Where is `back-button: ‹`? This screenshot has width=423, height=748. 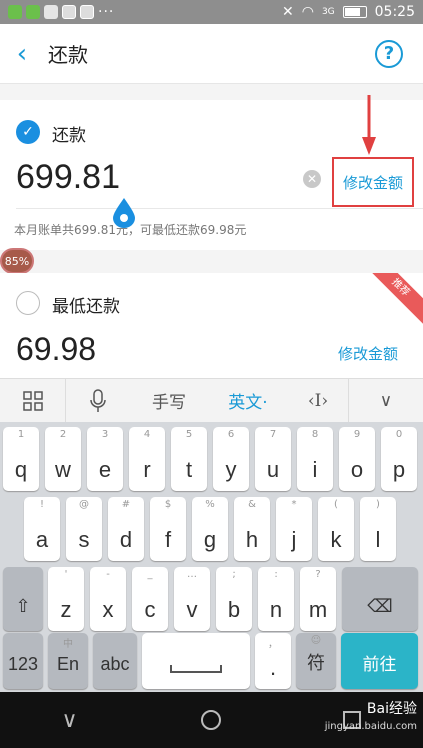 back-button: ‹ is located at coordinates (22, 54).